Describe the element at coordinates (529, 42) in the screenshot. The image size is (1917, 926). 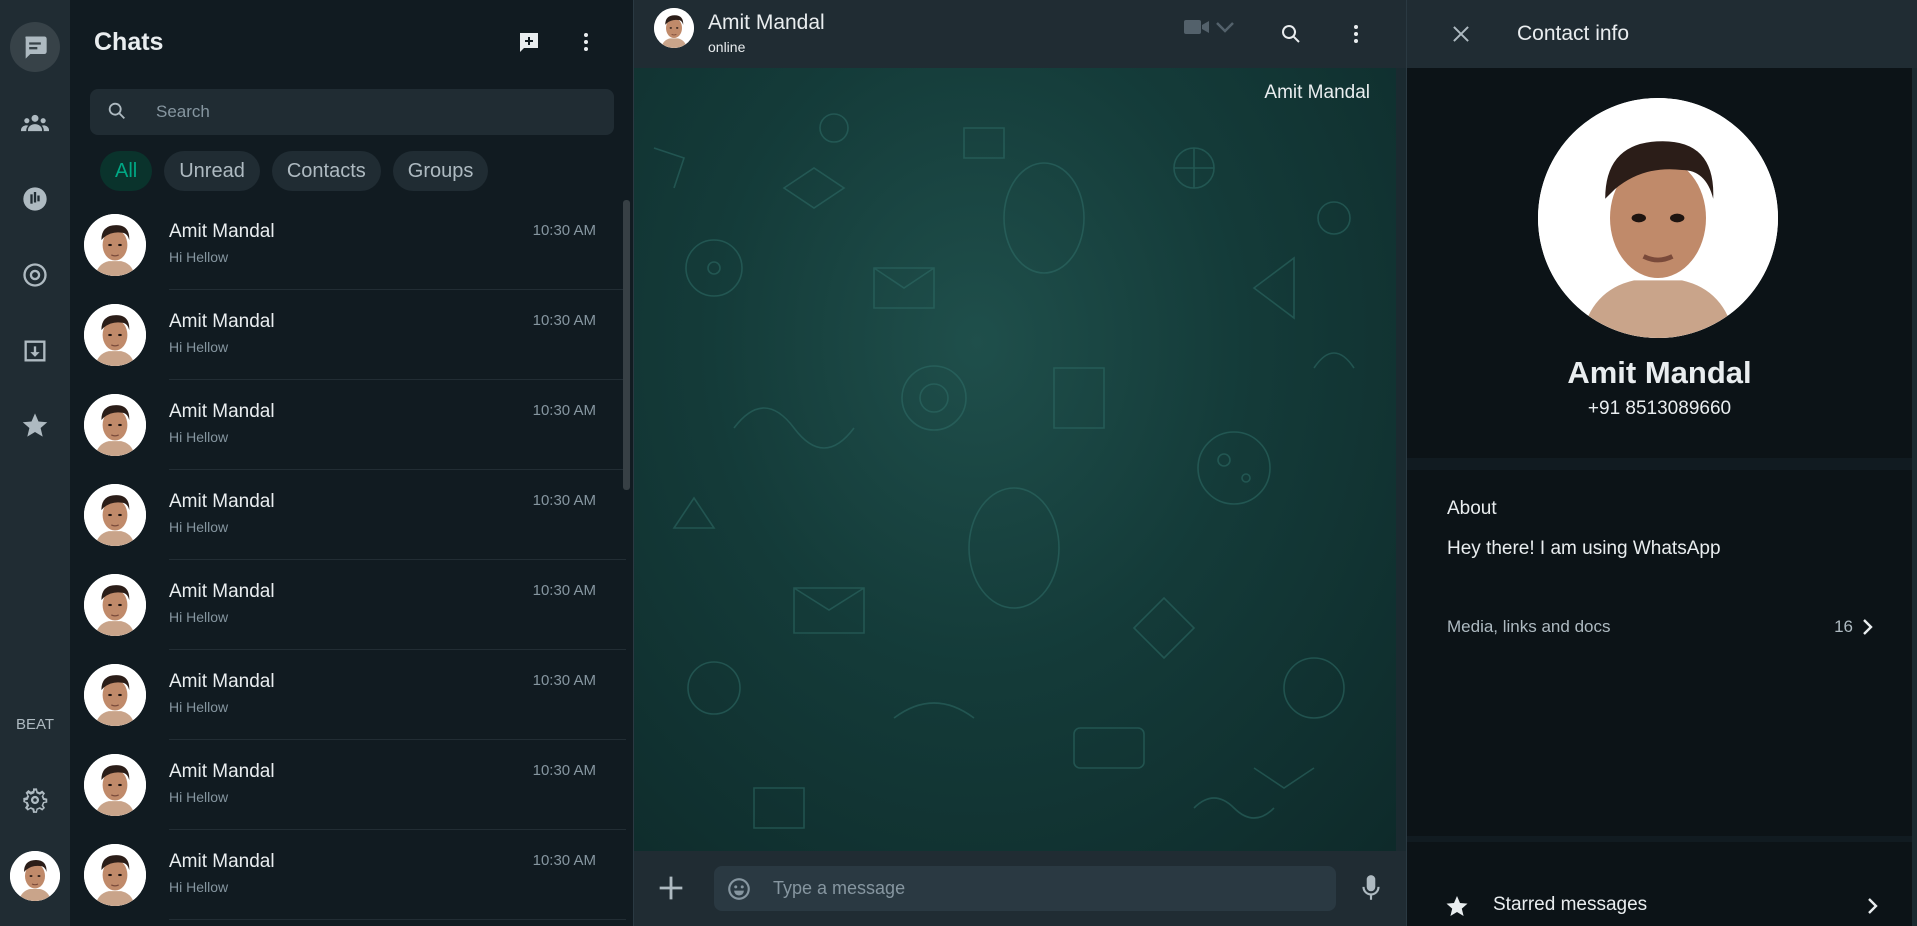
I see `new-chat-icon` at that location.